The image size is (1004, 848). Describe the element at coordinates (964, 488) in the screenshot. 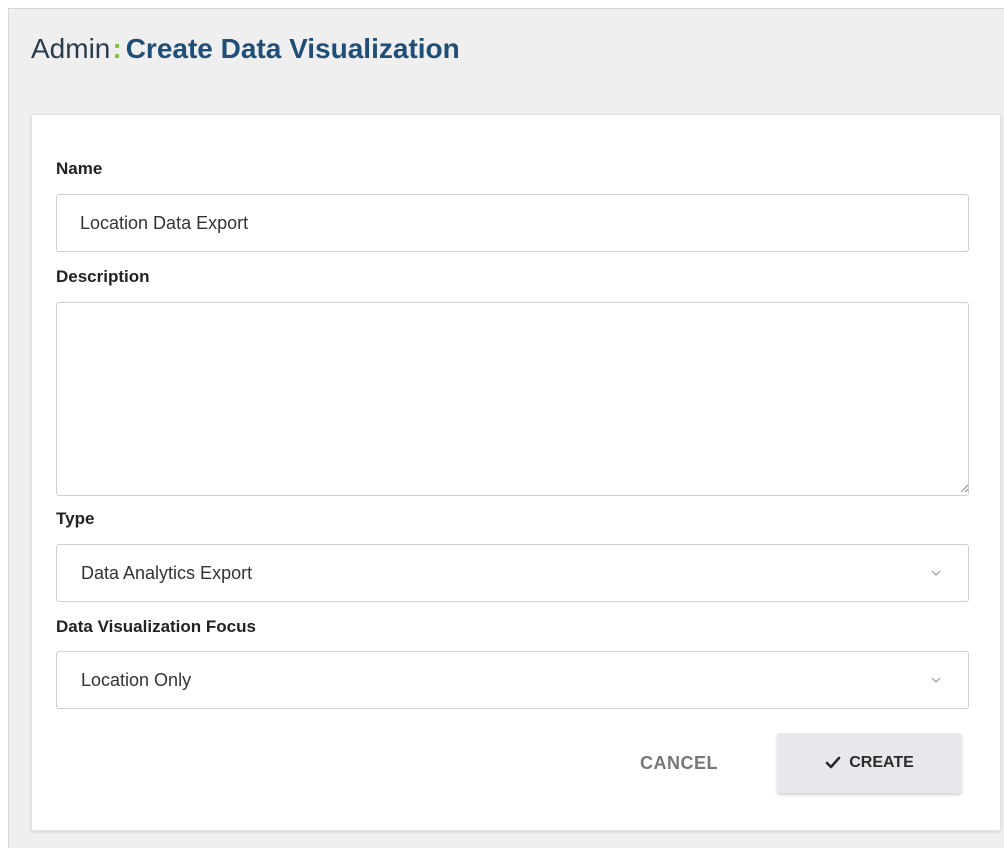

I see `resize-handle-icon` at that location.